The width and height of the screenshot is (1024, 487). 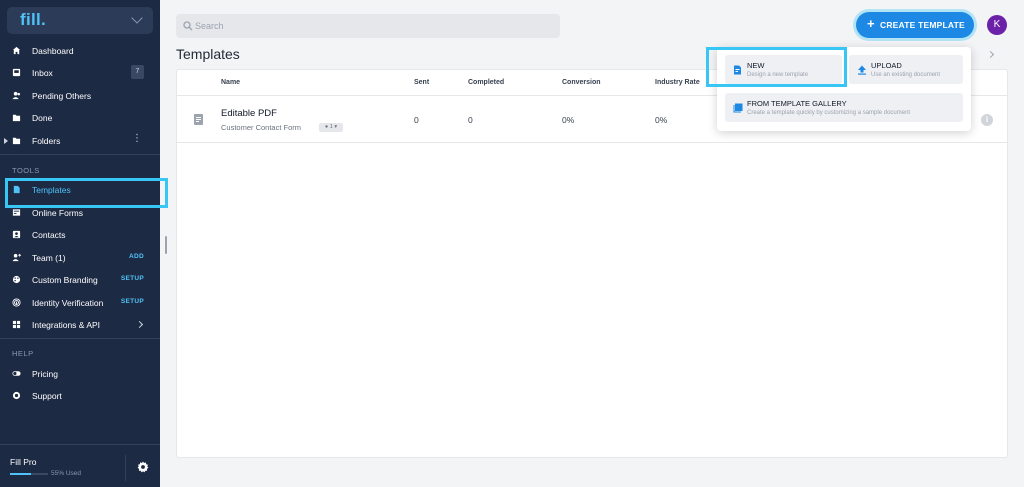 What do you see at coordinates (16, 212) in the screenshot?
I see `form-icon` at bounding box center [16, 212].